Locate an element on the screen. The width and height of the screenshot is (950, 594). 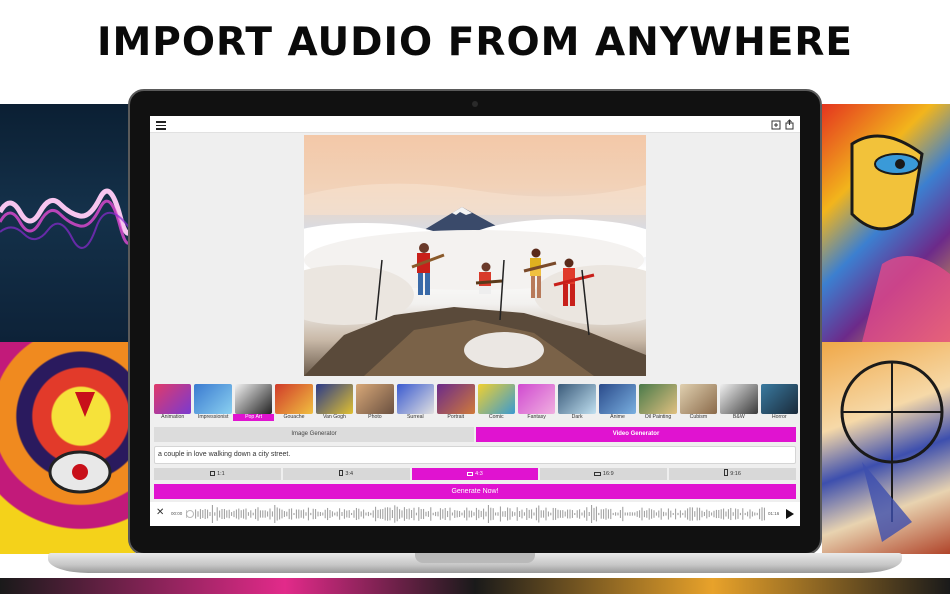
style-label: Animation is located at coordinates (173, 417).